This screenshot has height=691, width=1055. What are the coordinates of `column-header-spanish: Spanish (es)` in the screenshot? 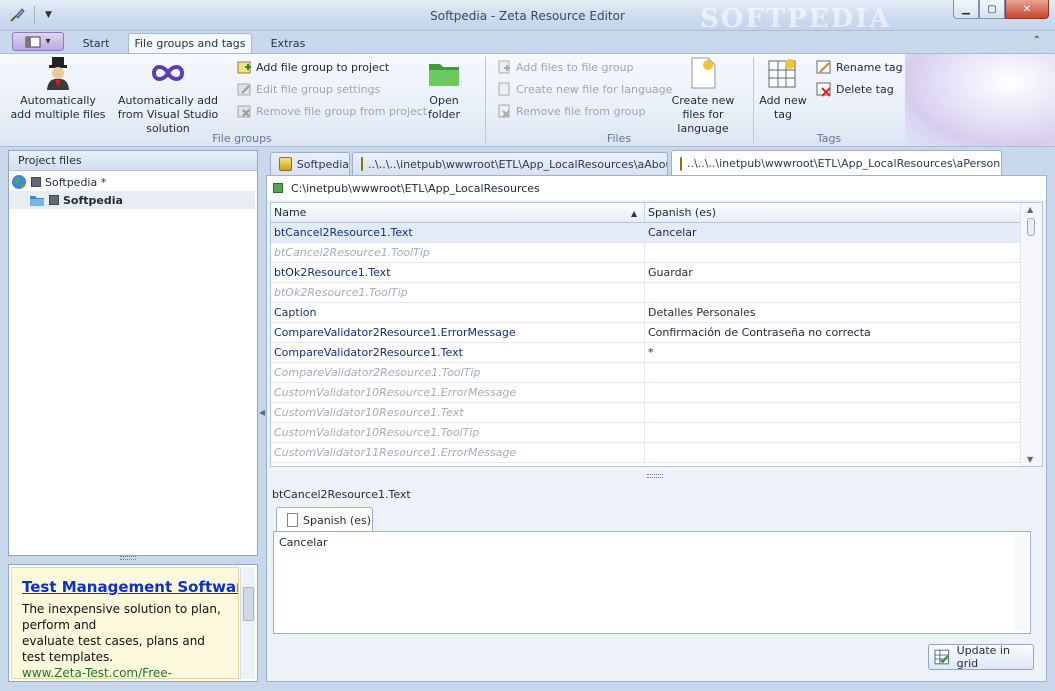 It's located at (832, 213).